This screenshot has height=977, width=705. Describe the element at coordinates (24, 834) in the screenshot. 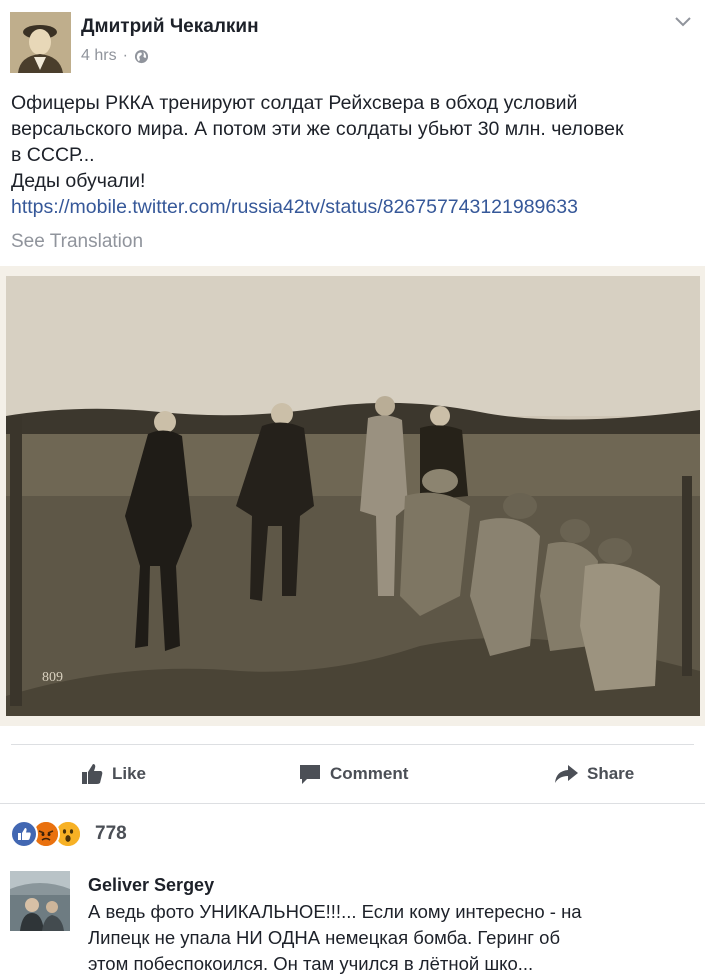

I see `like-reaction-icon` at that location.